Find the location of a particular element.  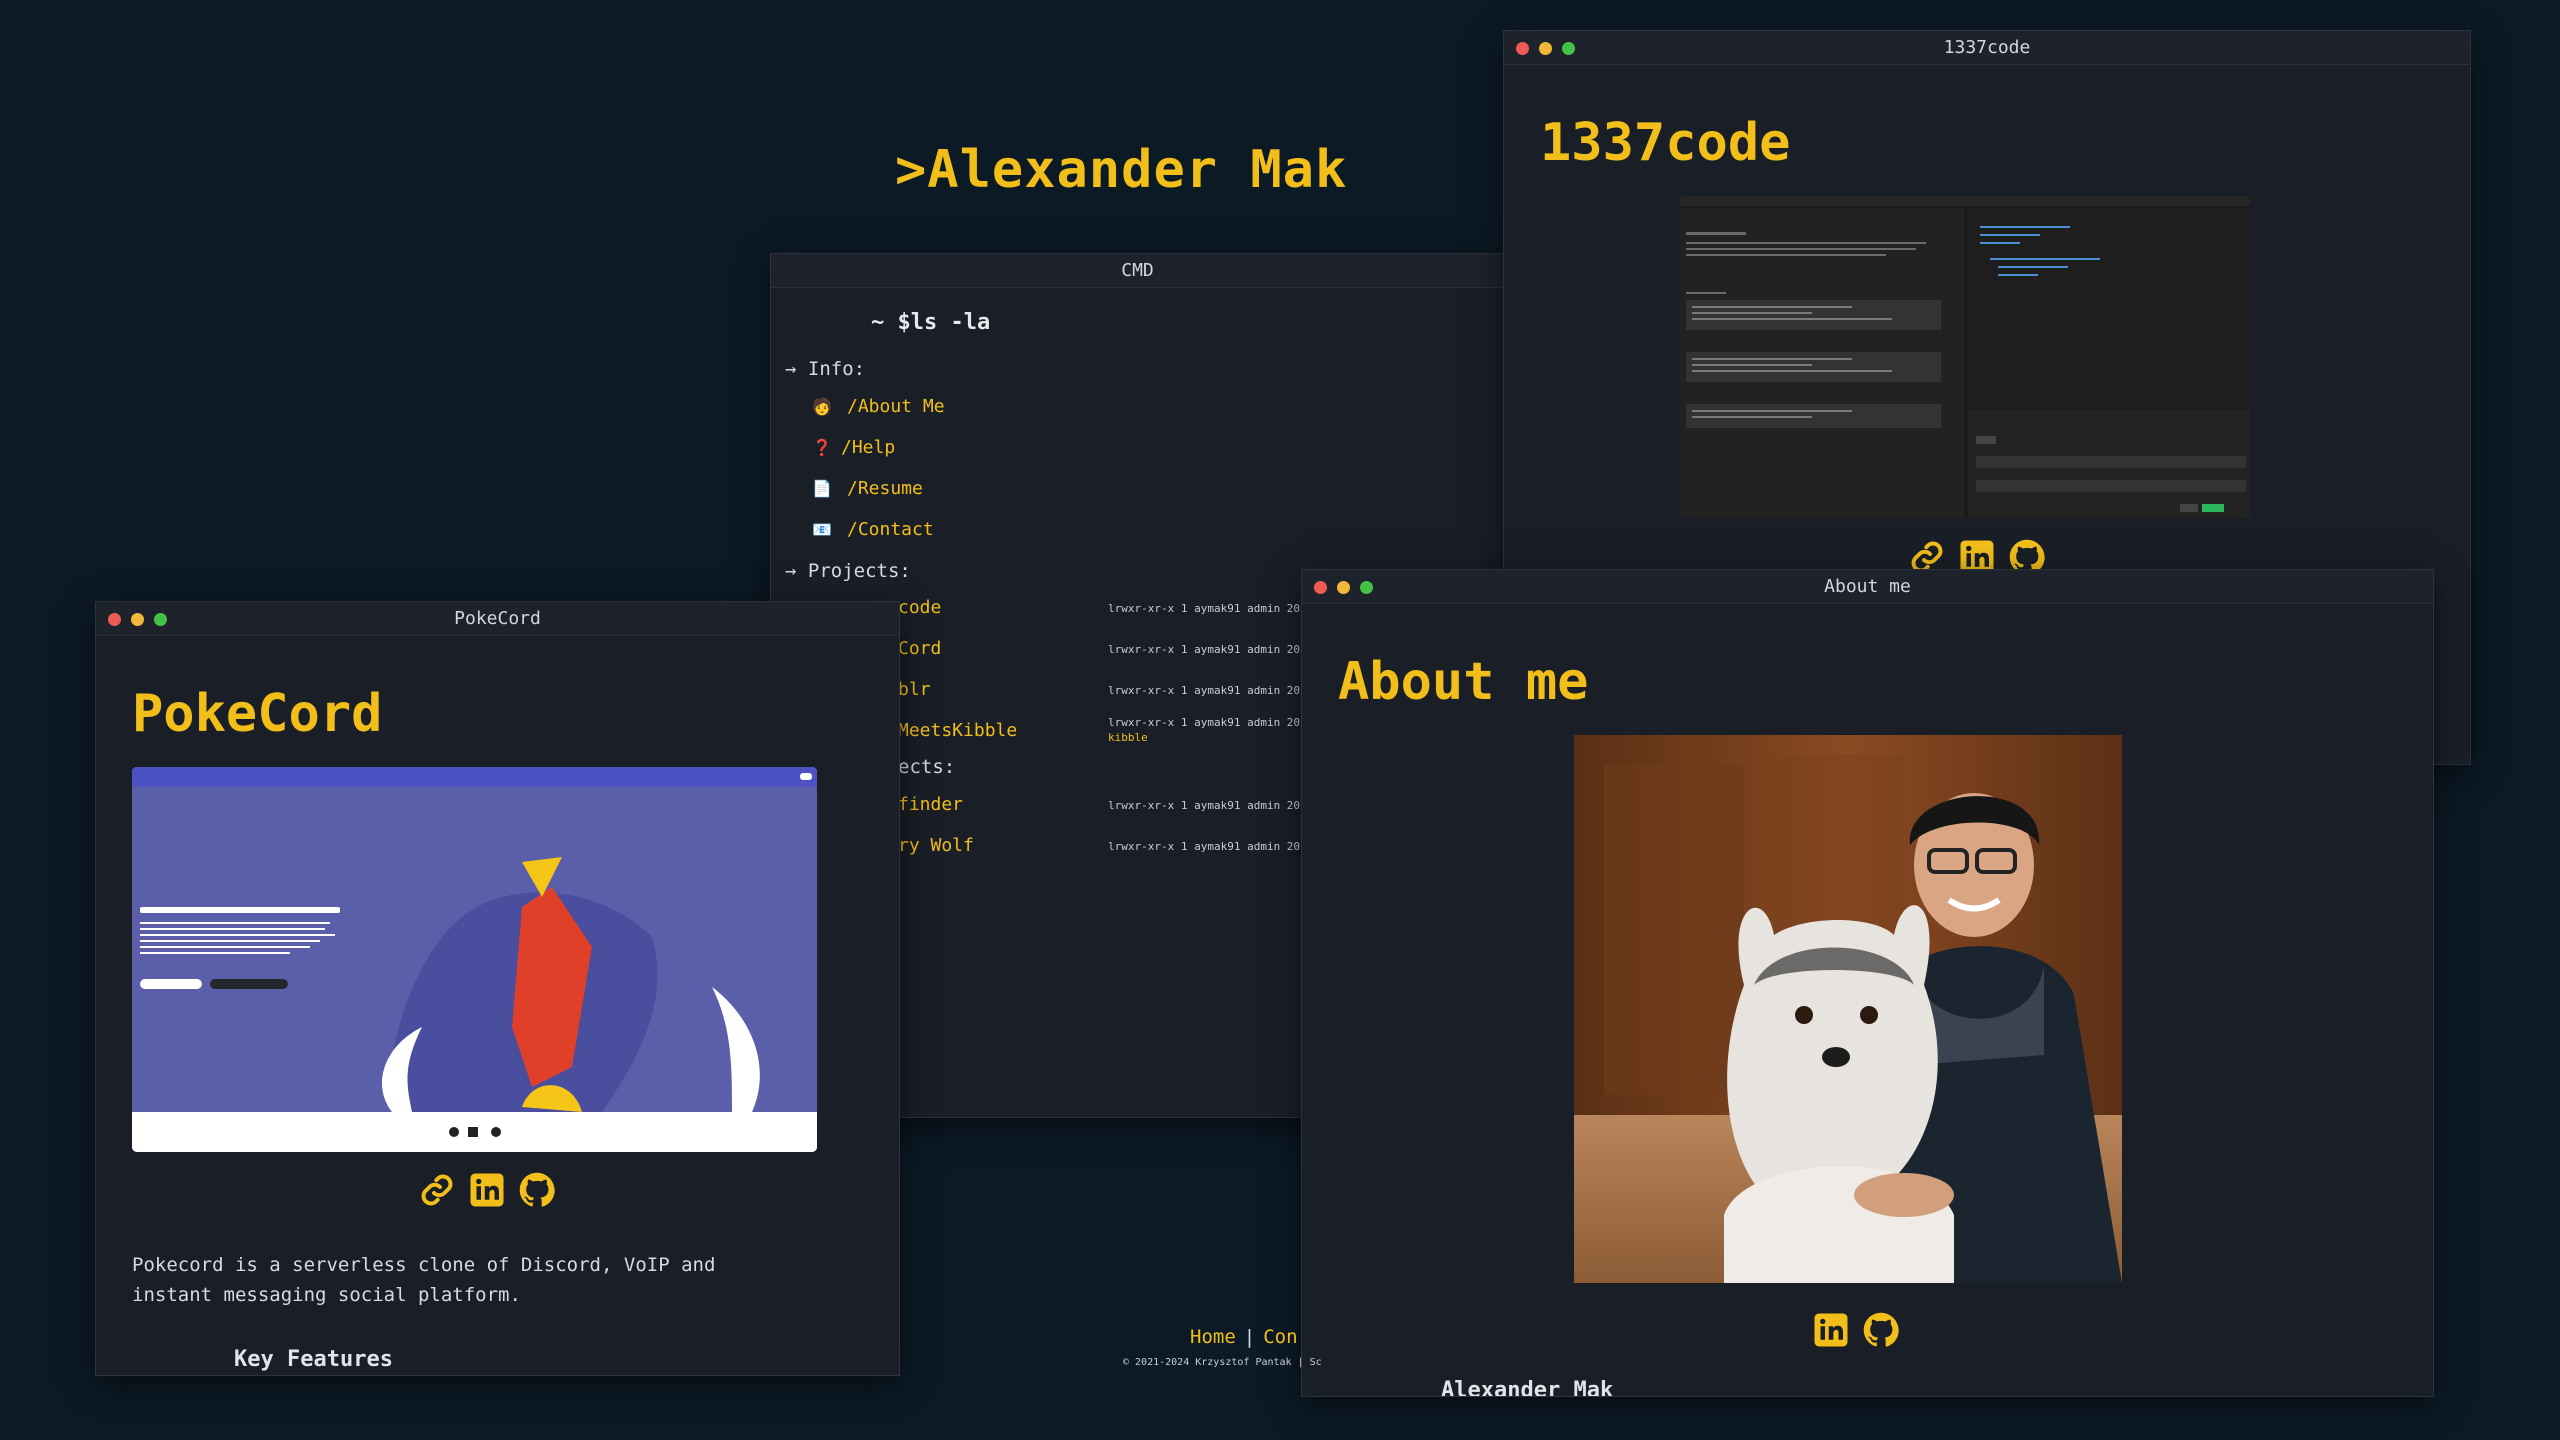

cmd-link-label: /Resume is located at coordinates (885, 488).